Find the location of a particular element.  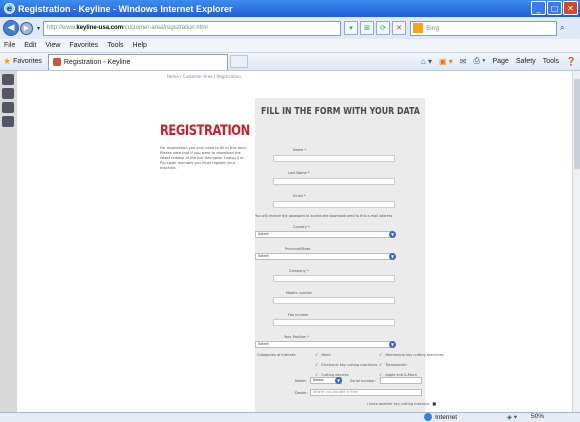

menu-view: View is located at coordinates (52, 45).